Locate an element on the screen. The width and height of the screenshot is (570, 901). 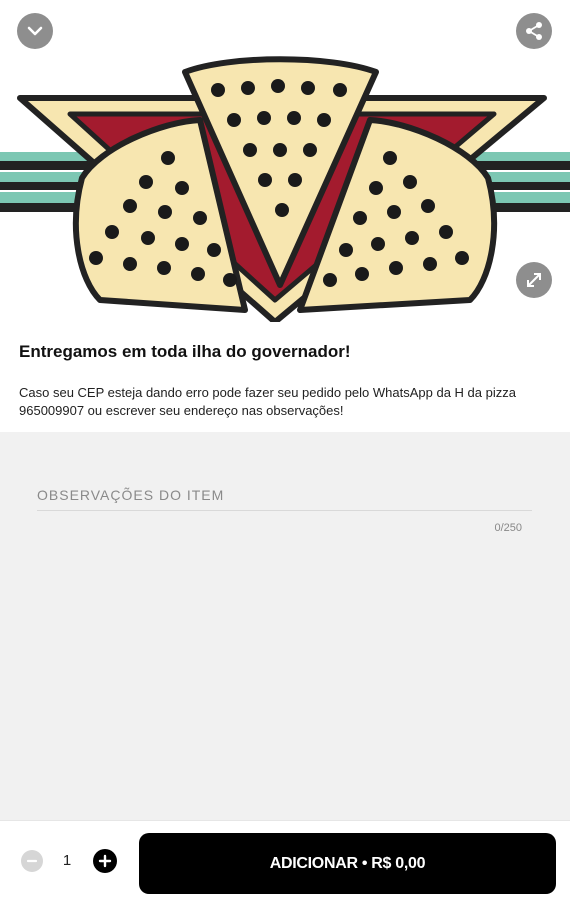
share-button is located at coordinates (534, 31).